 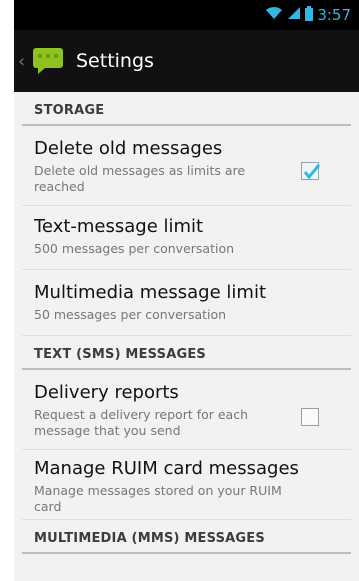 I want to click on status-bar: 3:57, so click(x=186, y=15).